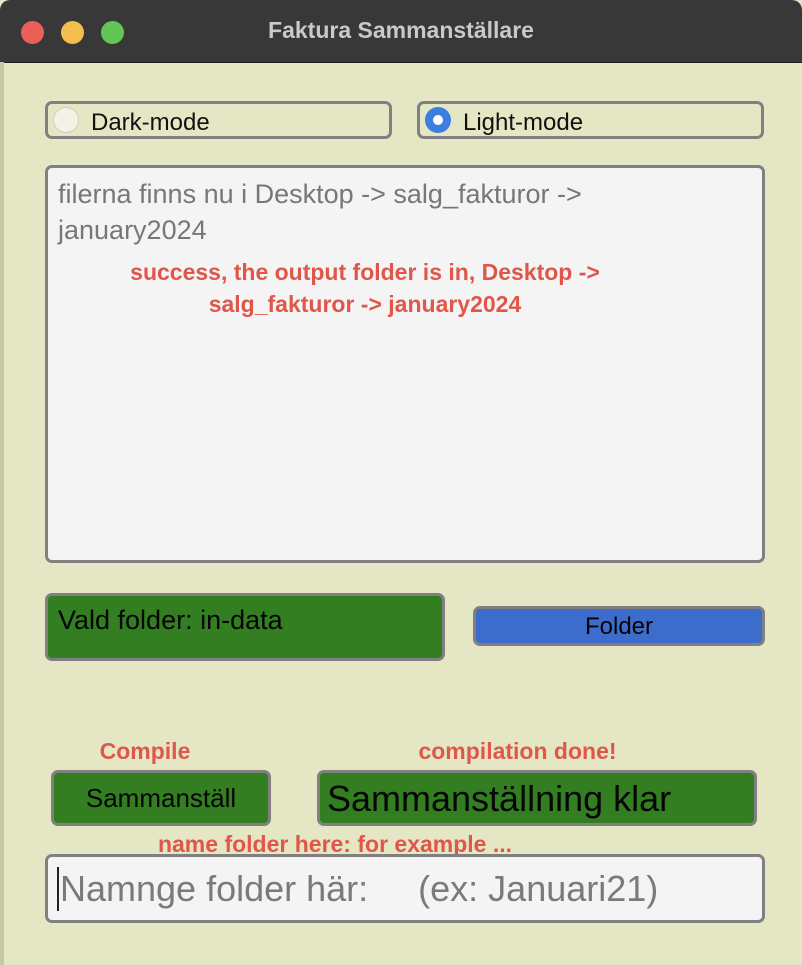  I want to click on compile-annotation: Compile, so click(145, 751).